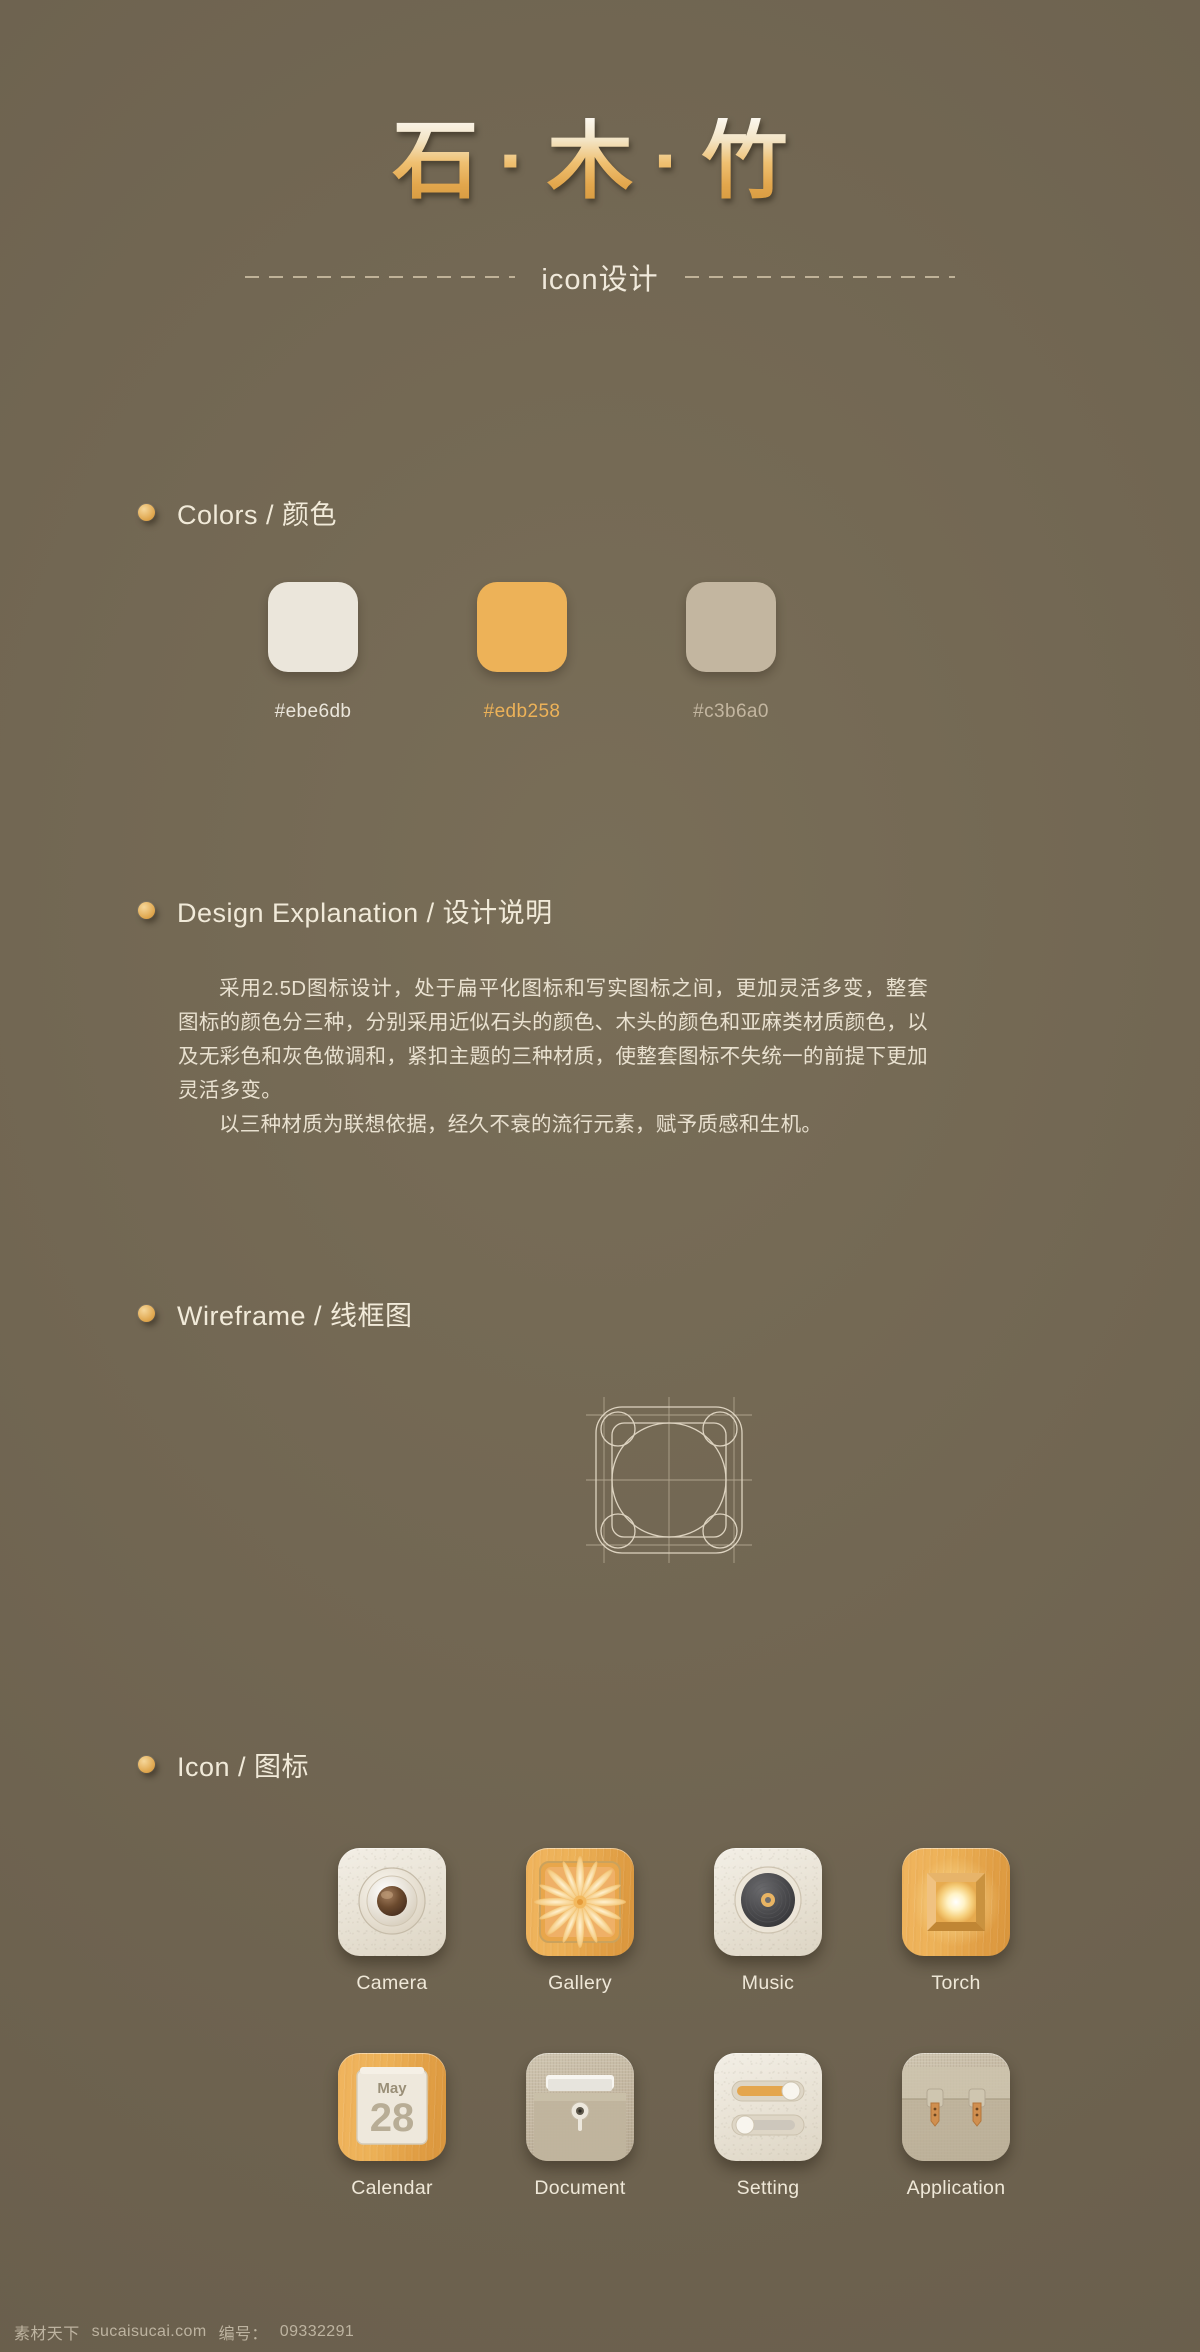 The height and width of the screenshot is (2352, 1200). What do you see at coordinates (365, 913) in the screenshot?
I see `explanation-section-title: Design Explanation / 设计说明` at bounding box center [365, 913].